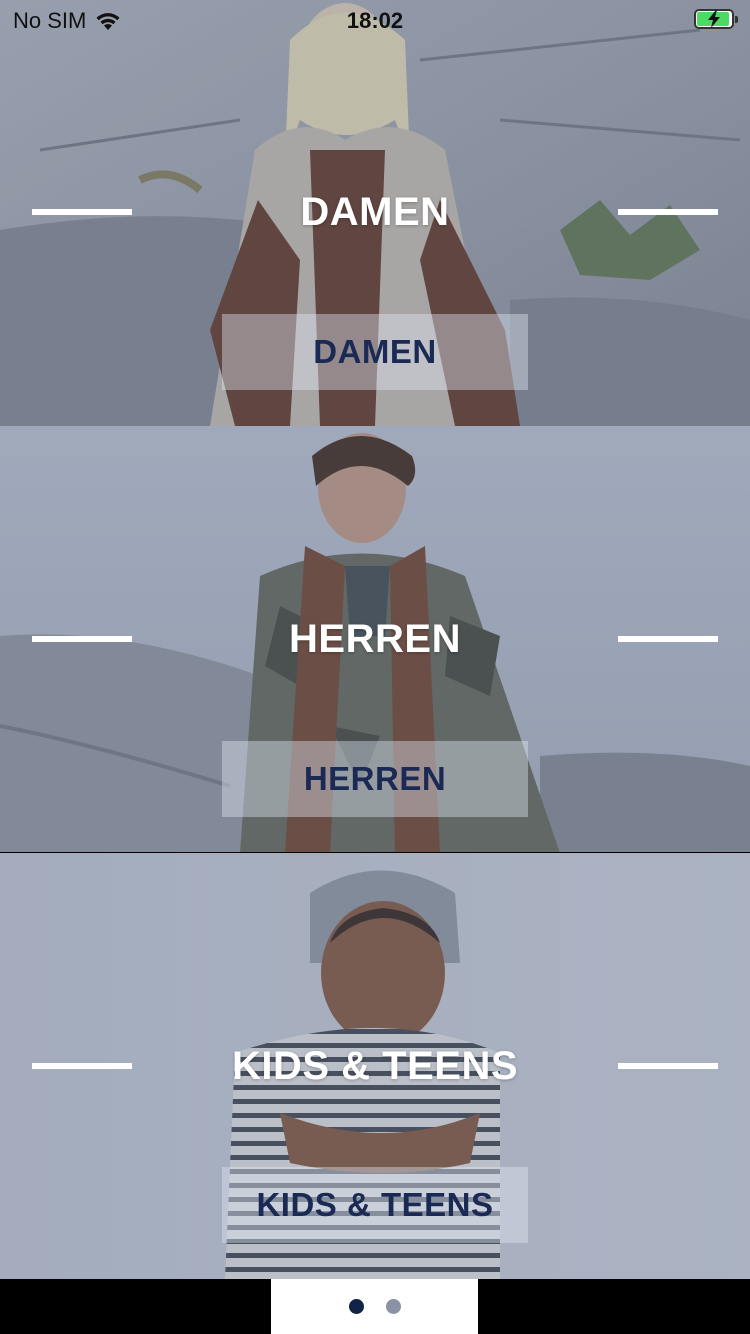 The image size is (750, 1334). I want to click on page-indicator, so click(374, 1306).